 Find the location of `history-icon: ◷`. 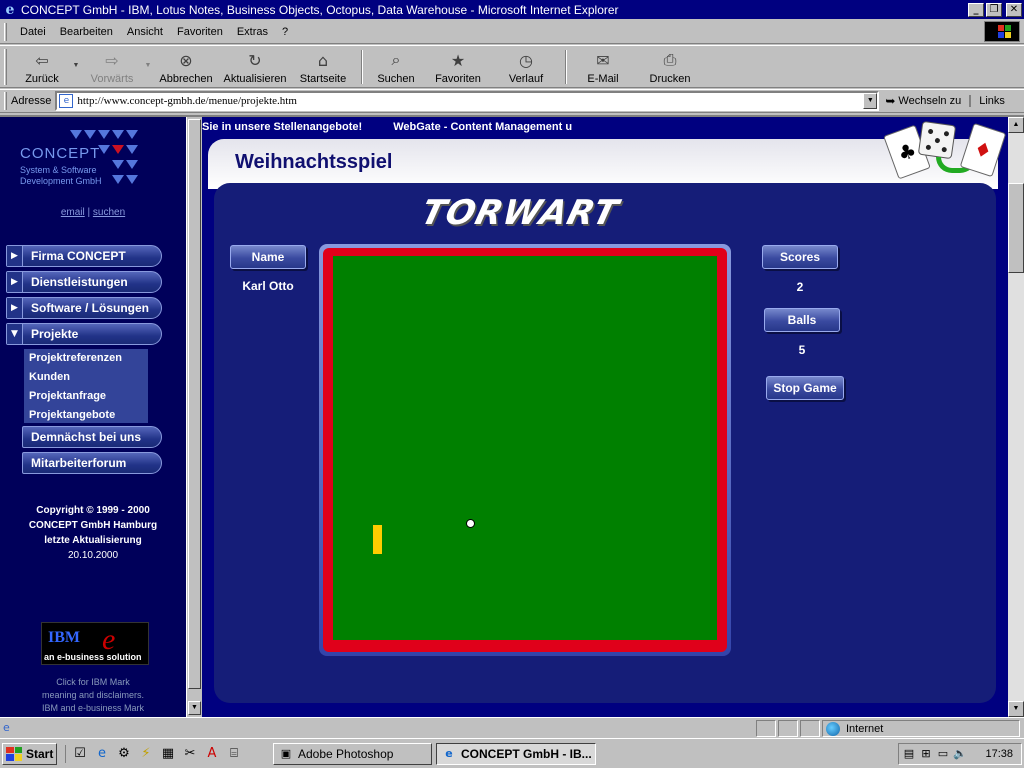

history-icon: ◷ is located at coordinates (526, 60).